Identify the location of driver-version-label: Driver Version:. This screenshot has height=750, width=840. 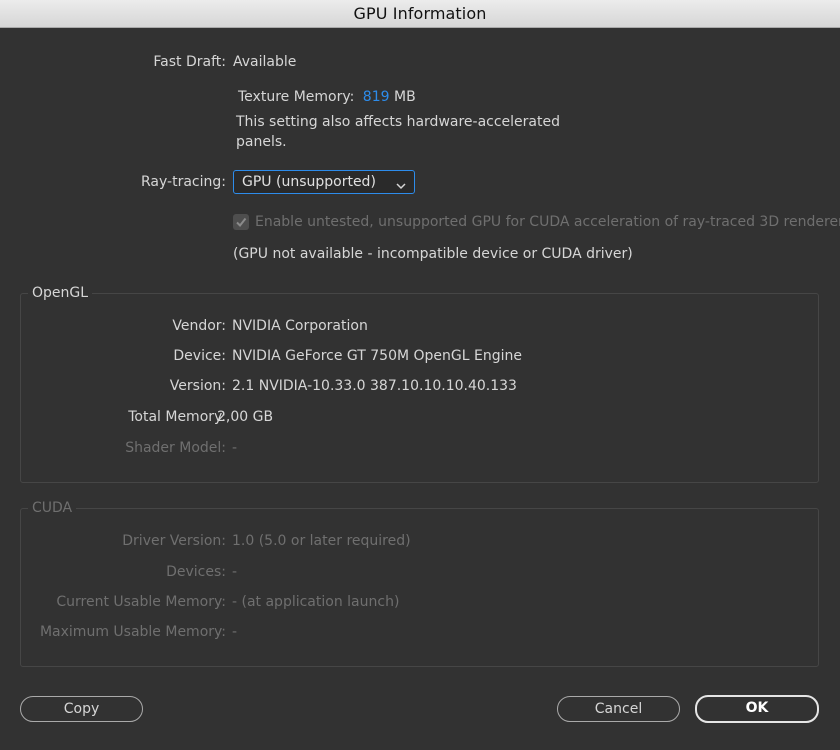
(174, 541).